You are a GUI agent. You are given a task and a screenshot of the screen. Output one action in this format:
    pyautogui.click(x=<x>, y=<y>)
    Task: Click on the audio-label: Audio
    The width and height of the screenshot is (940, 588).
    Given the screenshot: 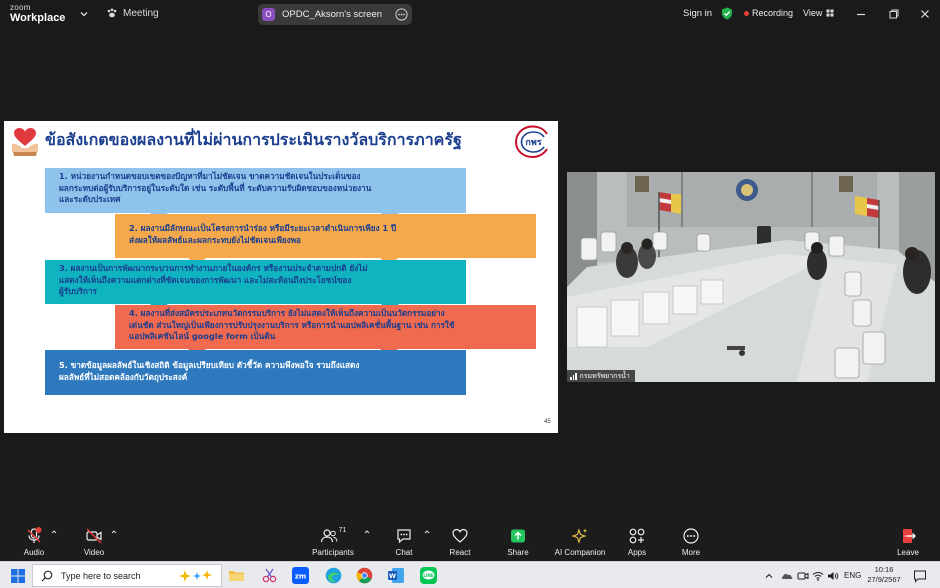 What is the action you would take?
    pyautogui.click(x=34, y=552)
    